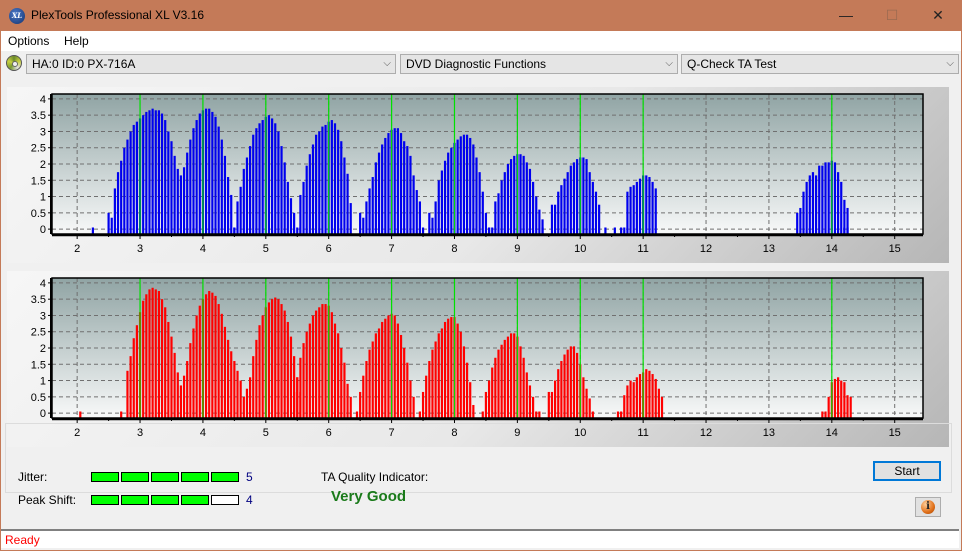  What do you see at coordinates (820, 64) in the screenshot?
I see `test-select: Q-Check TA Test ⌵` at bounding box center [820, 64].